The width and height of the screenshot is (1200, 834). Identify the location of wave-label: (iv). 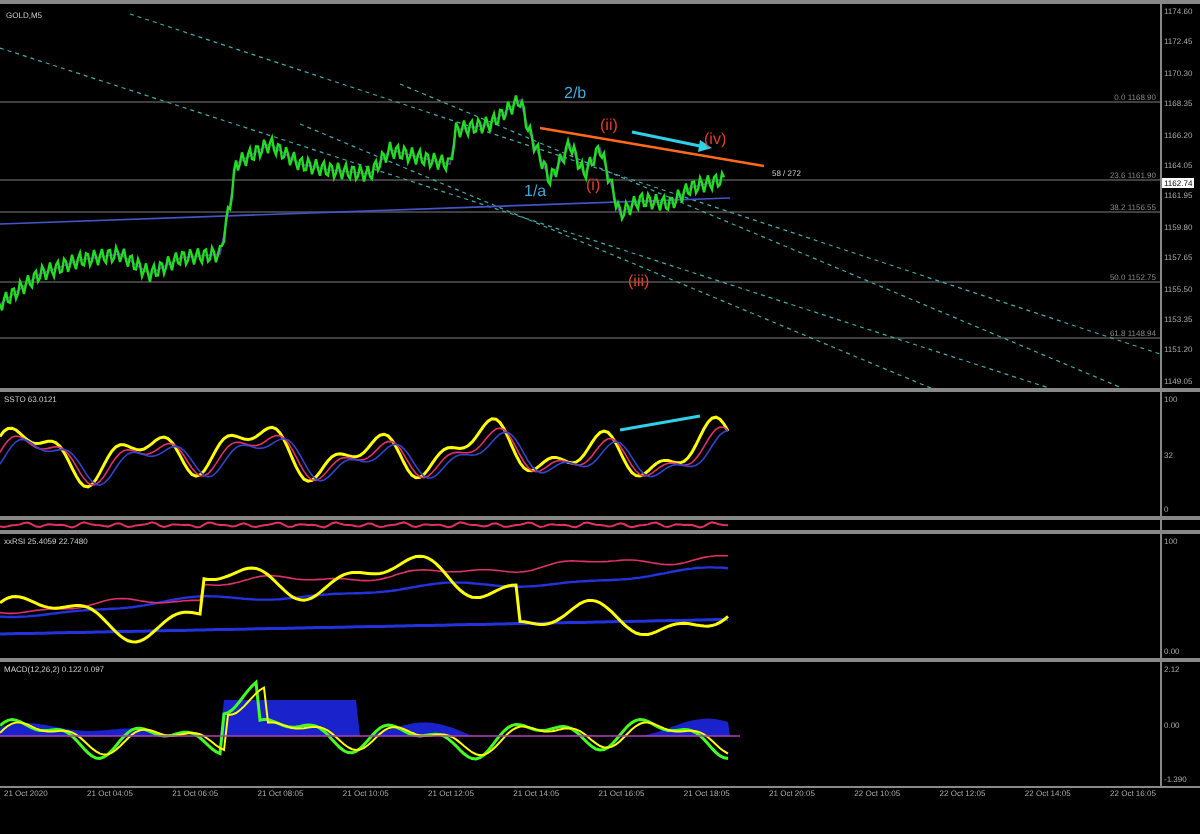
(715, 139).